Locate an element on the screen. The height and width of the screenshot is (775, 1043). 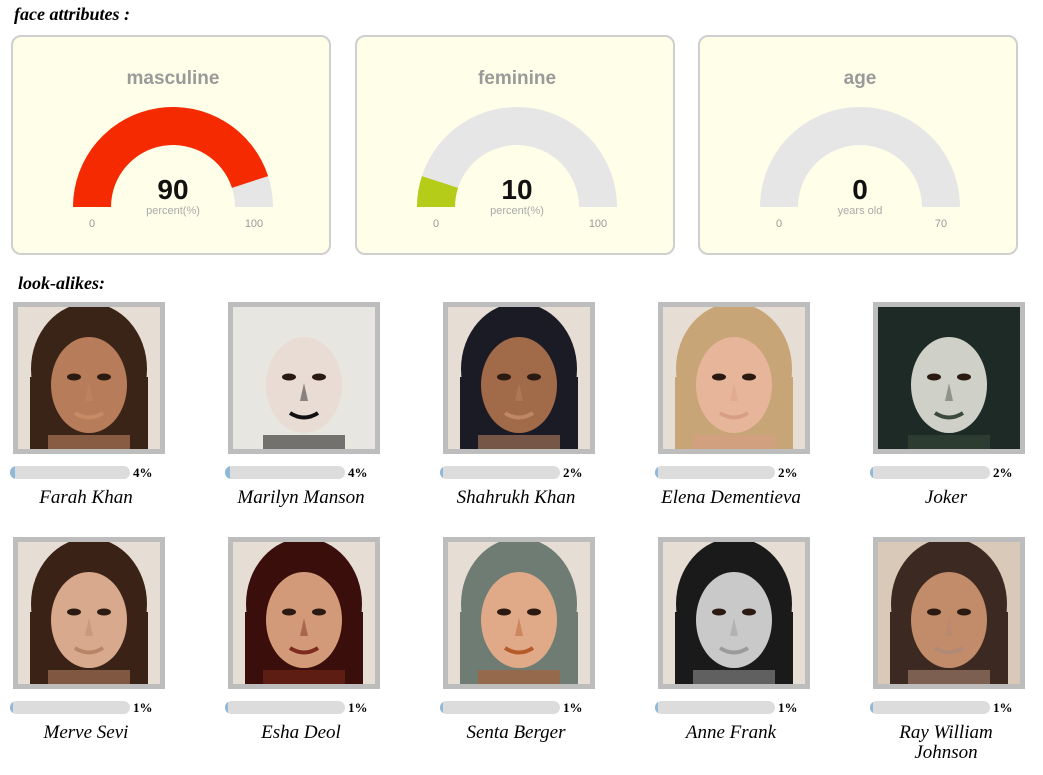
gauge-max-label: 70 is located at coordinates (941, 224).